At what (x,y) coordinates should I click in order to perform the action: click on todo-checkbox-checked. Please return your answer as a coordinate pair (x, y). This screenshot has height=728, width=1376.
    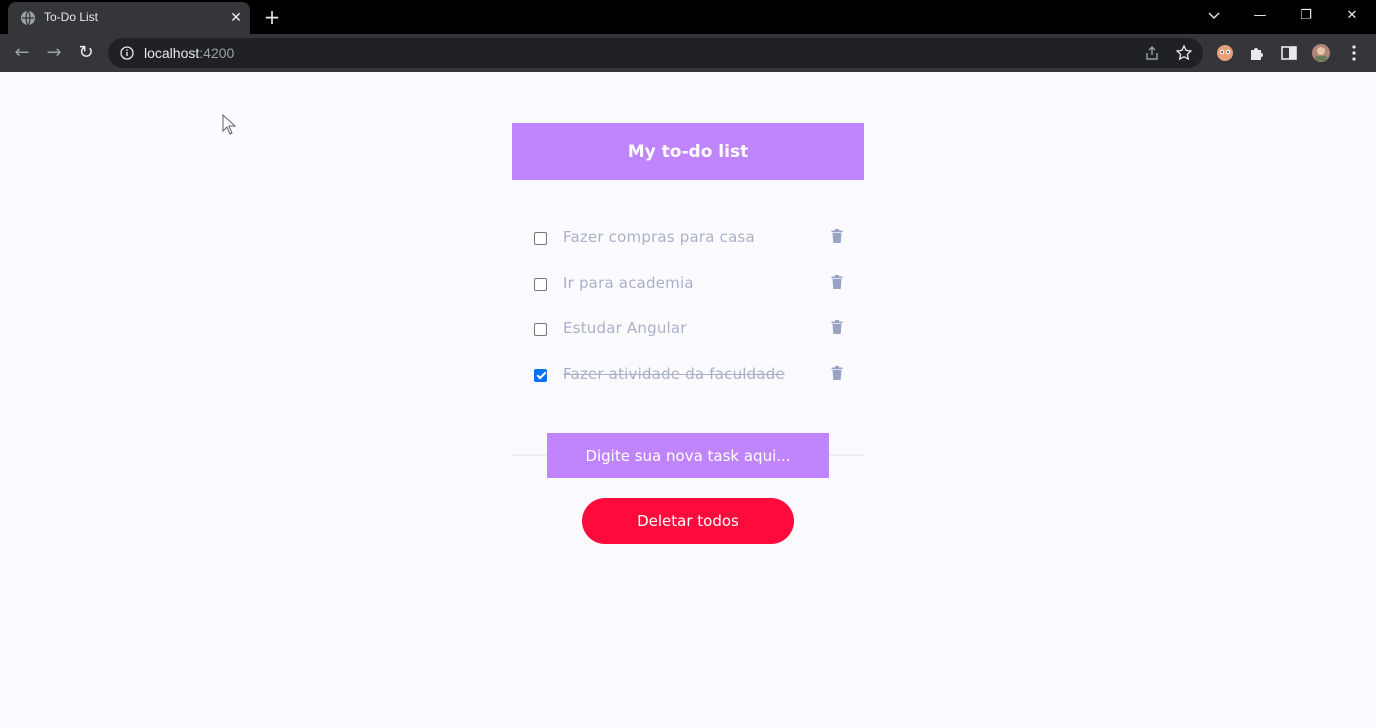
    Looking at the image, I should click on (540, 375).